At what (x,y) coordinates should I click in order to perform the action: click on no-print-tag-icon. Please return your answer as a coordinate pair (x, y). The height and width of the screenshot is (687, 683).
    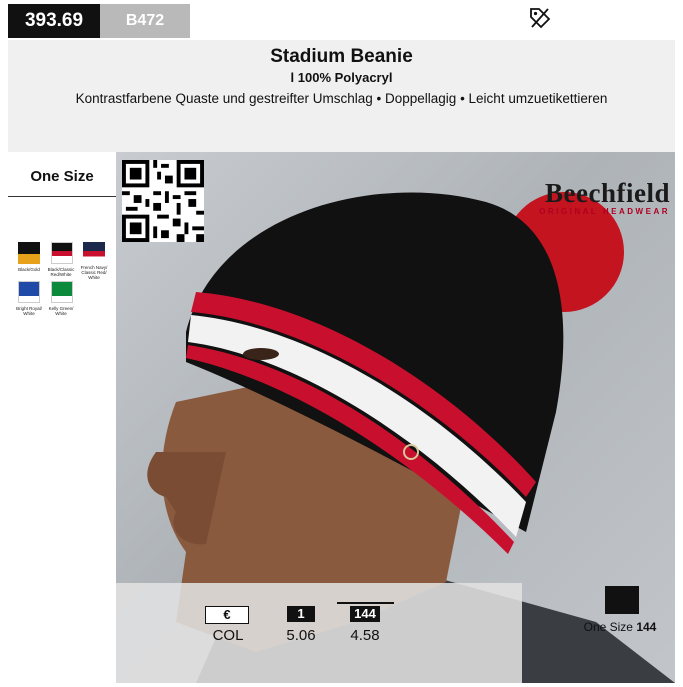
    Looking at the image, I should click on (540, 18).